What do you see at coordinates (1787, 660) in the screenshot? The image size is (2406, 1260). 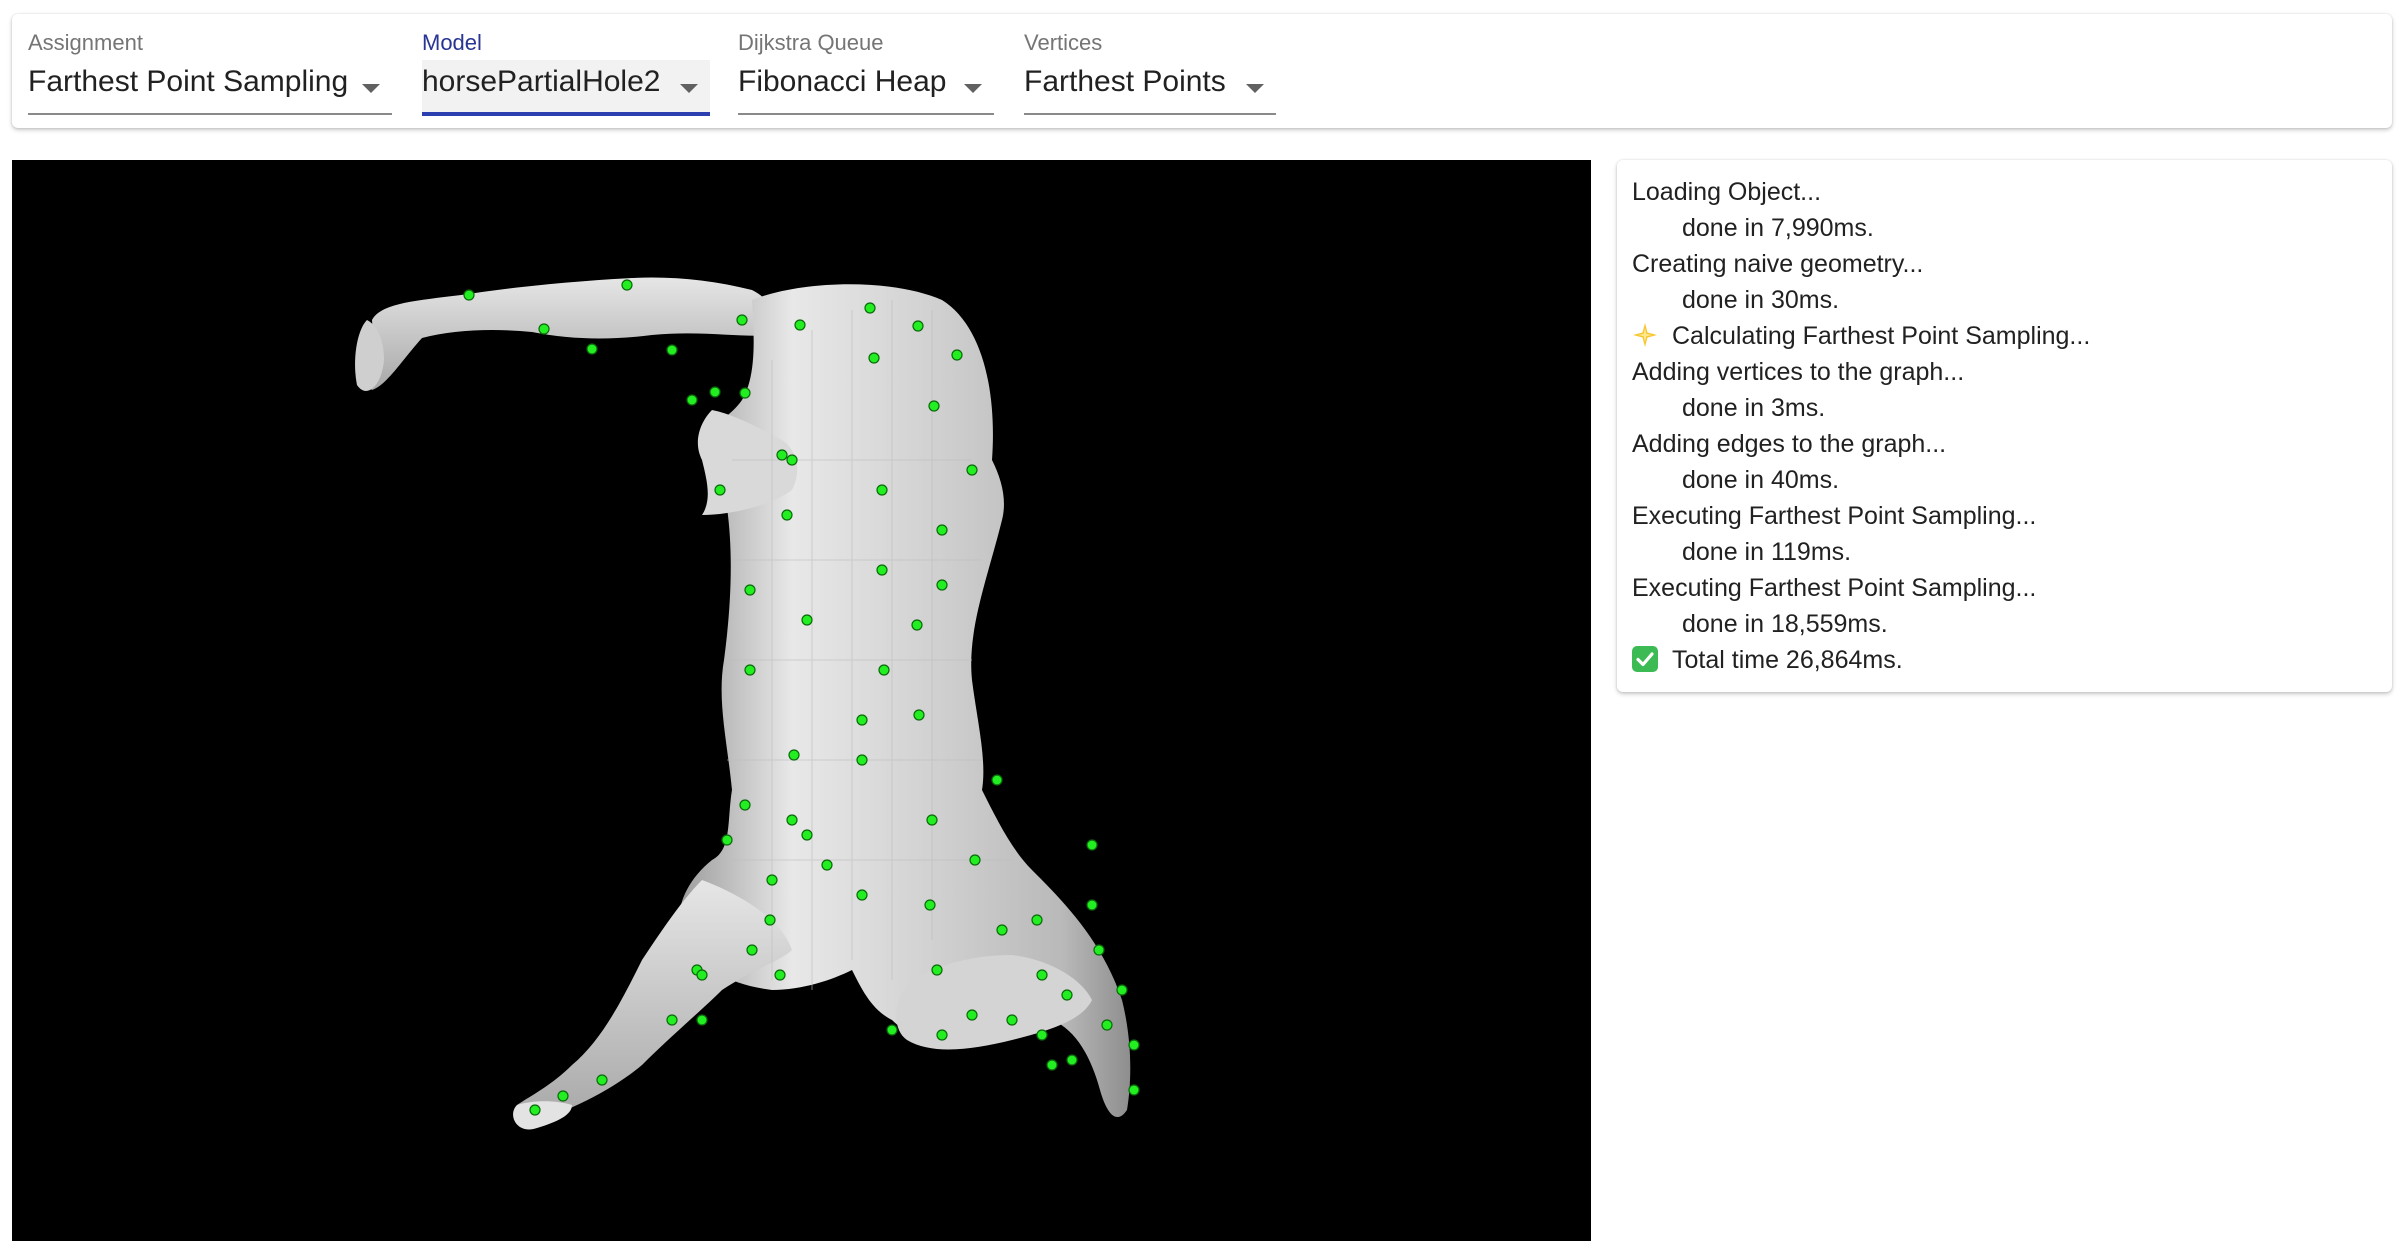 I see `log-text: Total time 26,864ms.` at bounding box center [1787, 660].